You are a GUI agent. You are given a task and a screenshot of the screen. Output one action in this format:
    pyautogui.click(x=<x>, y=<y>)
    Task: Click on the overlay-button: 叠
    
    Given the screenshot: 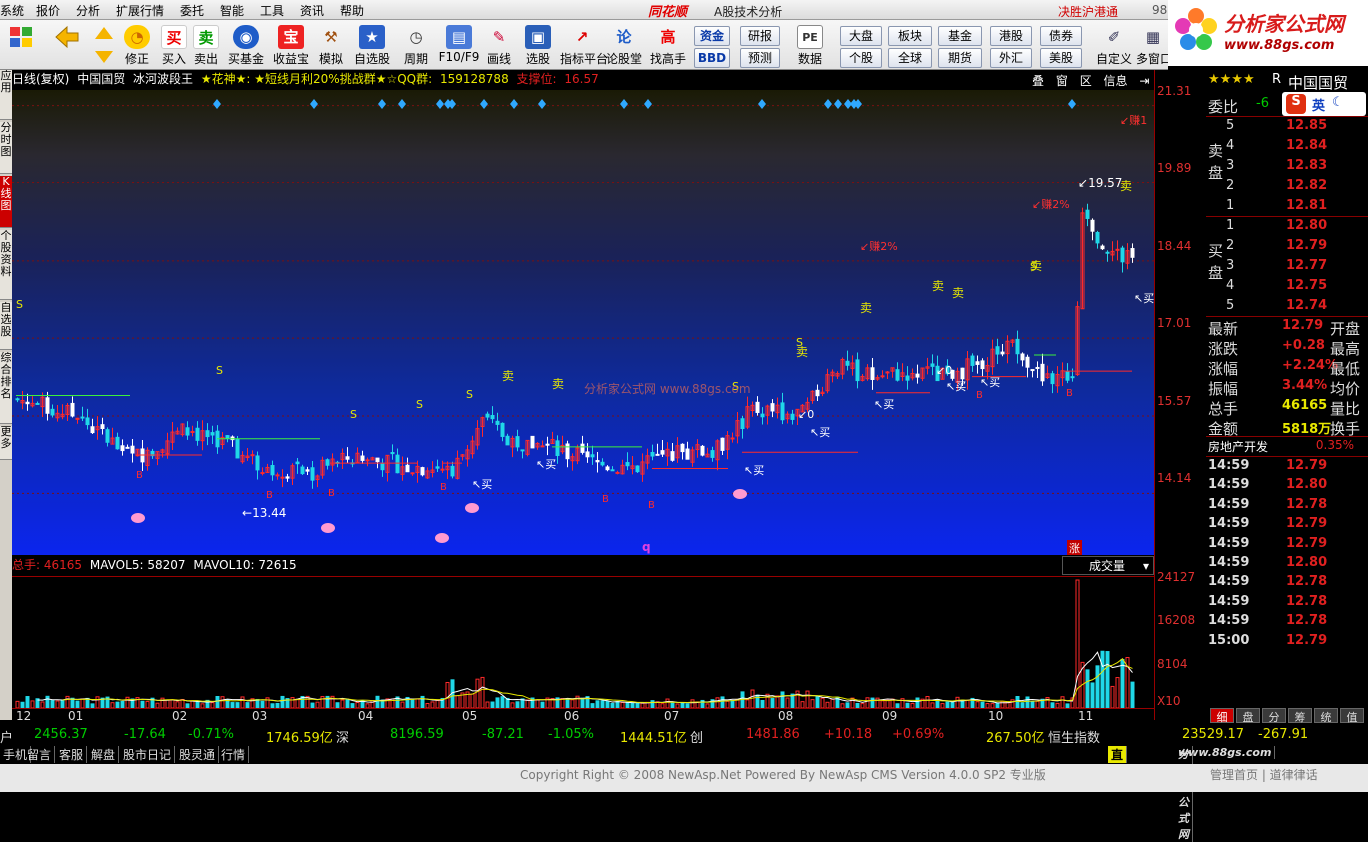 What is the action you would take?
    pyautogui.click(x=1038, y=81)
    